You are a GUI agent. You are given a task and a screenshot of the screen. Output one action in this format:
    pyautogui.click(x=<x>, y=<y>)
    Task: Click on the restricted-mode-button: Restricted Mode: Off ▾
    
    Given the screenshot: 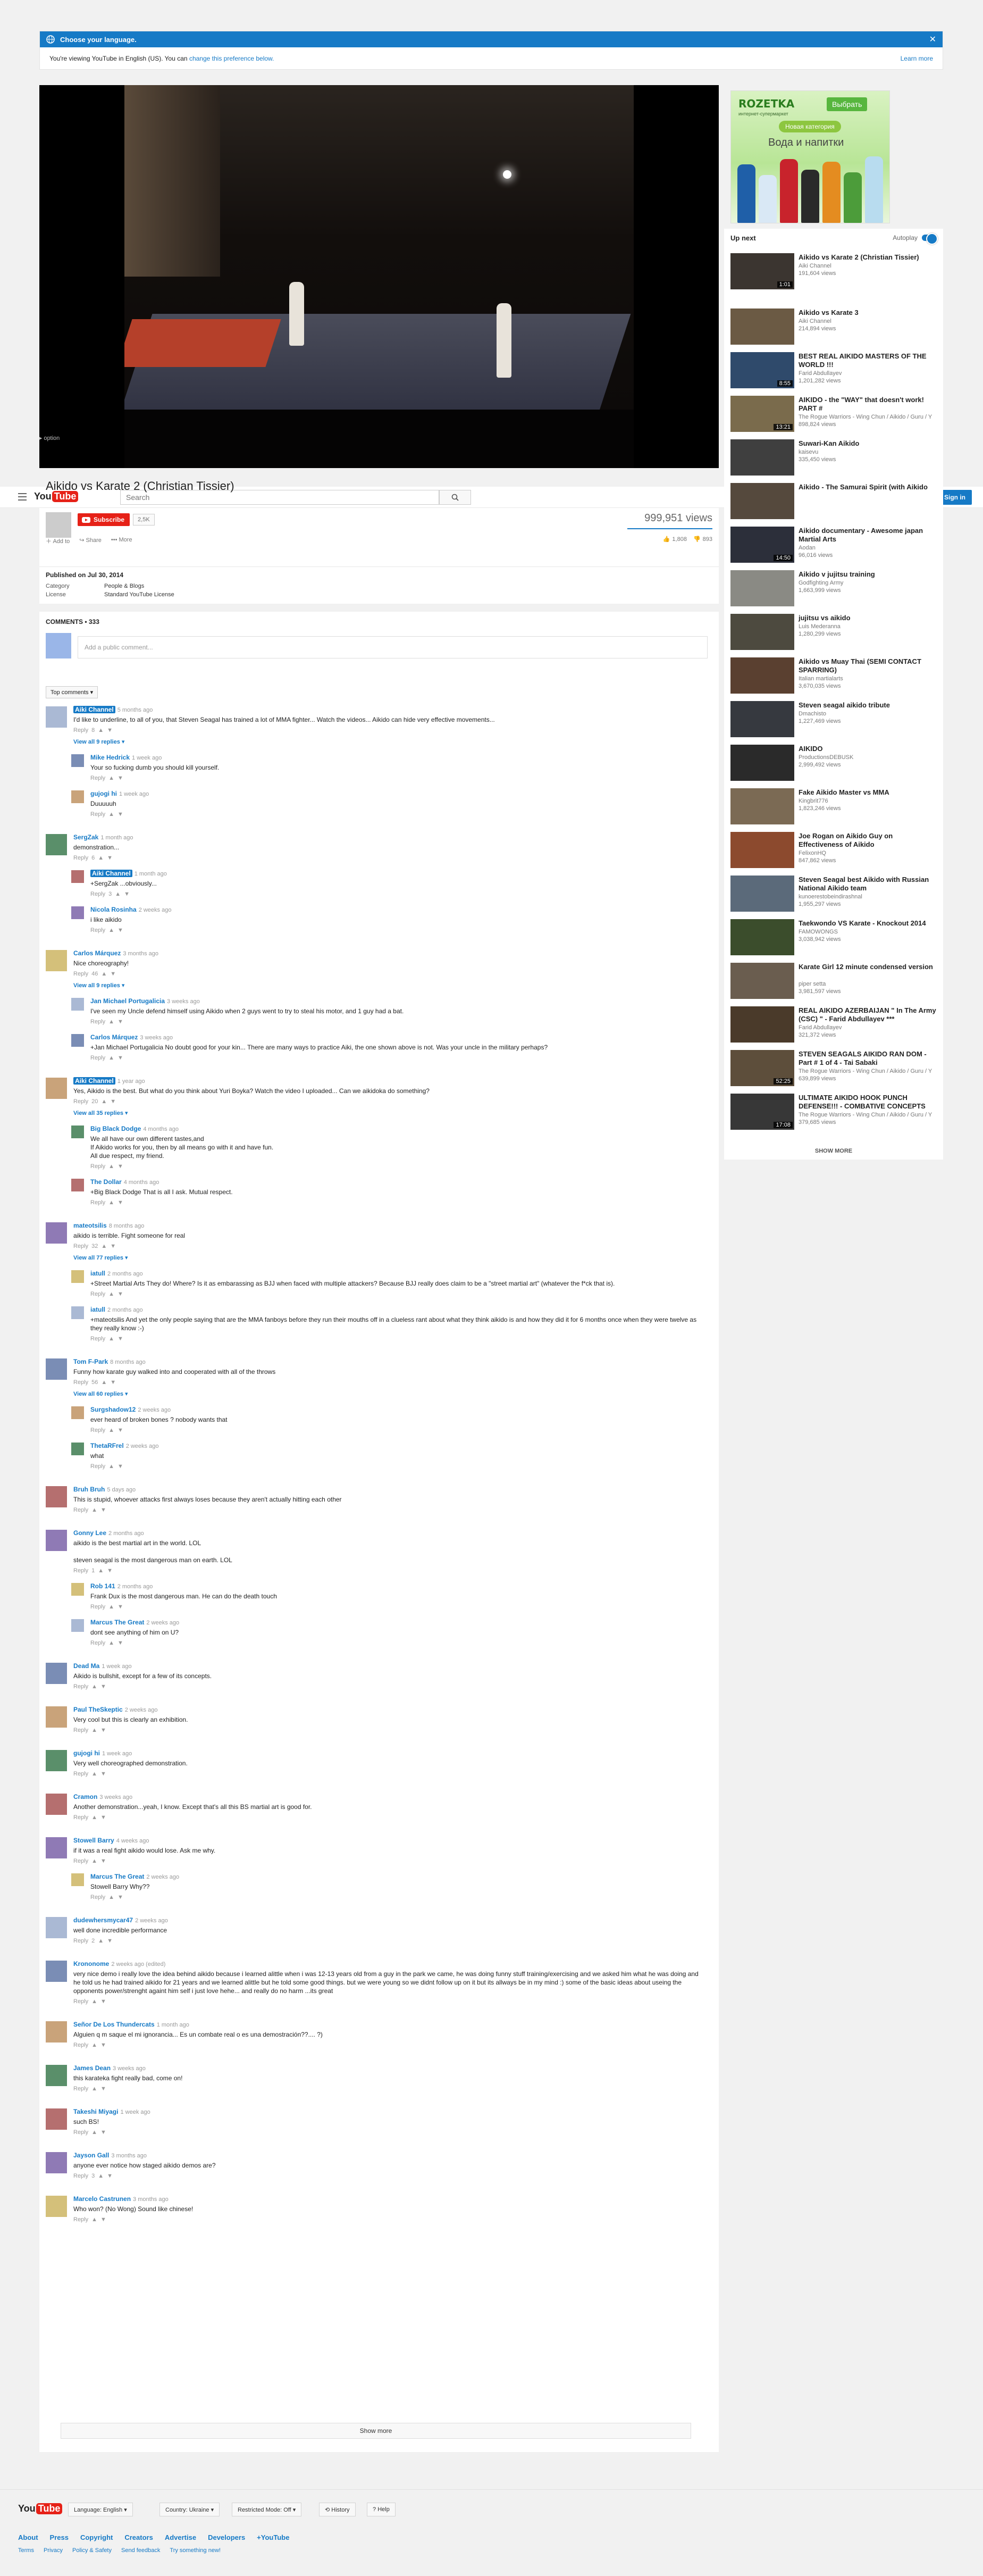 What is the action you would take?
    pyautogui.click(x=267, y=2509)
    